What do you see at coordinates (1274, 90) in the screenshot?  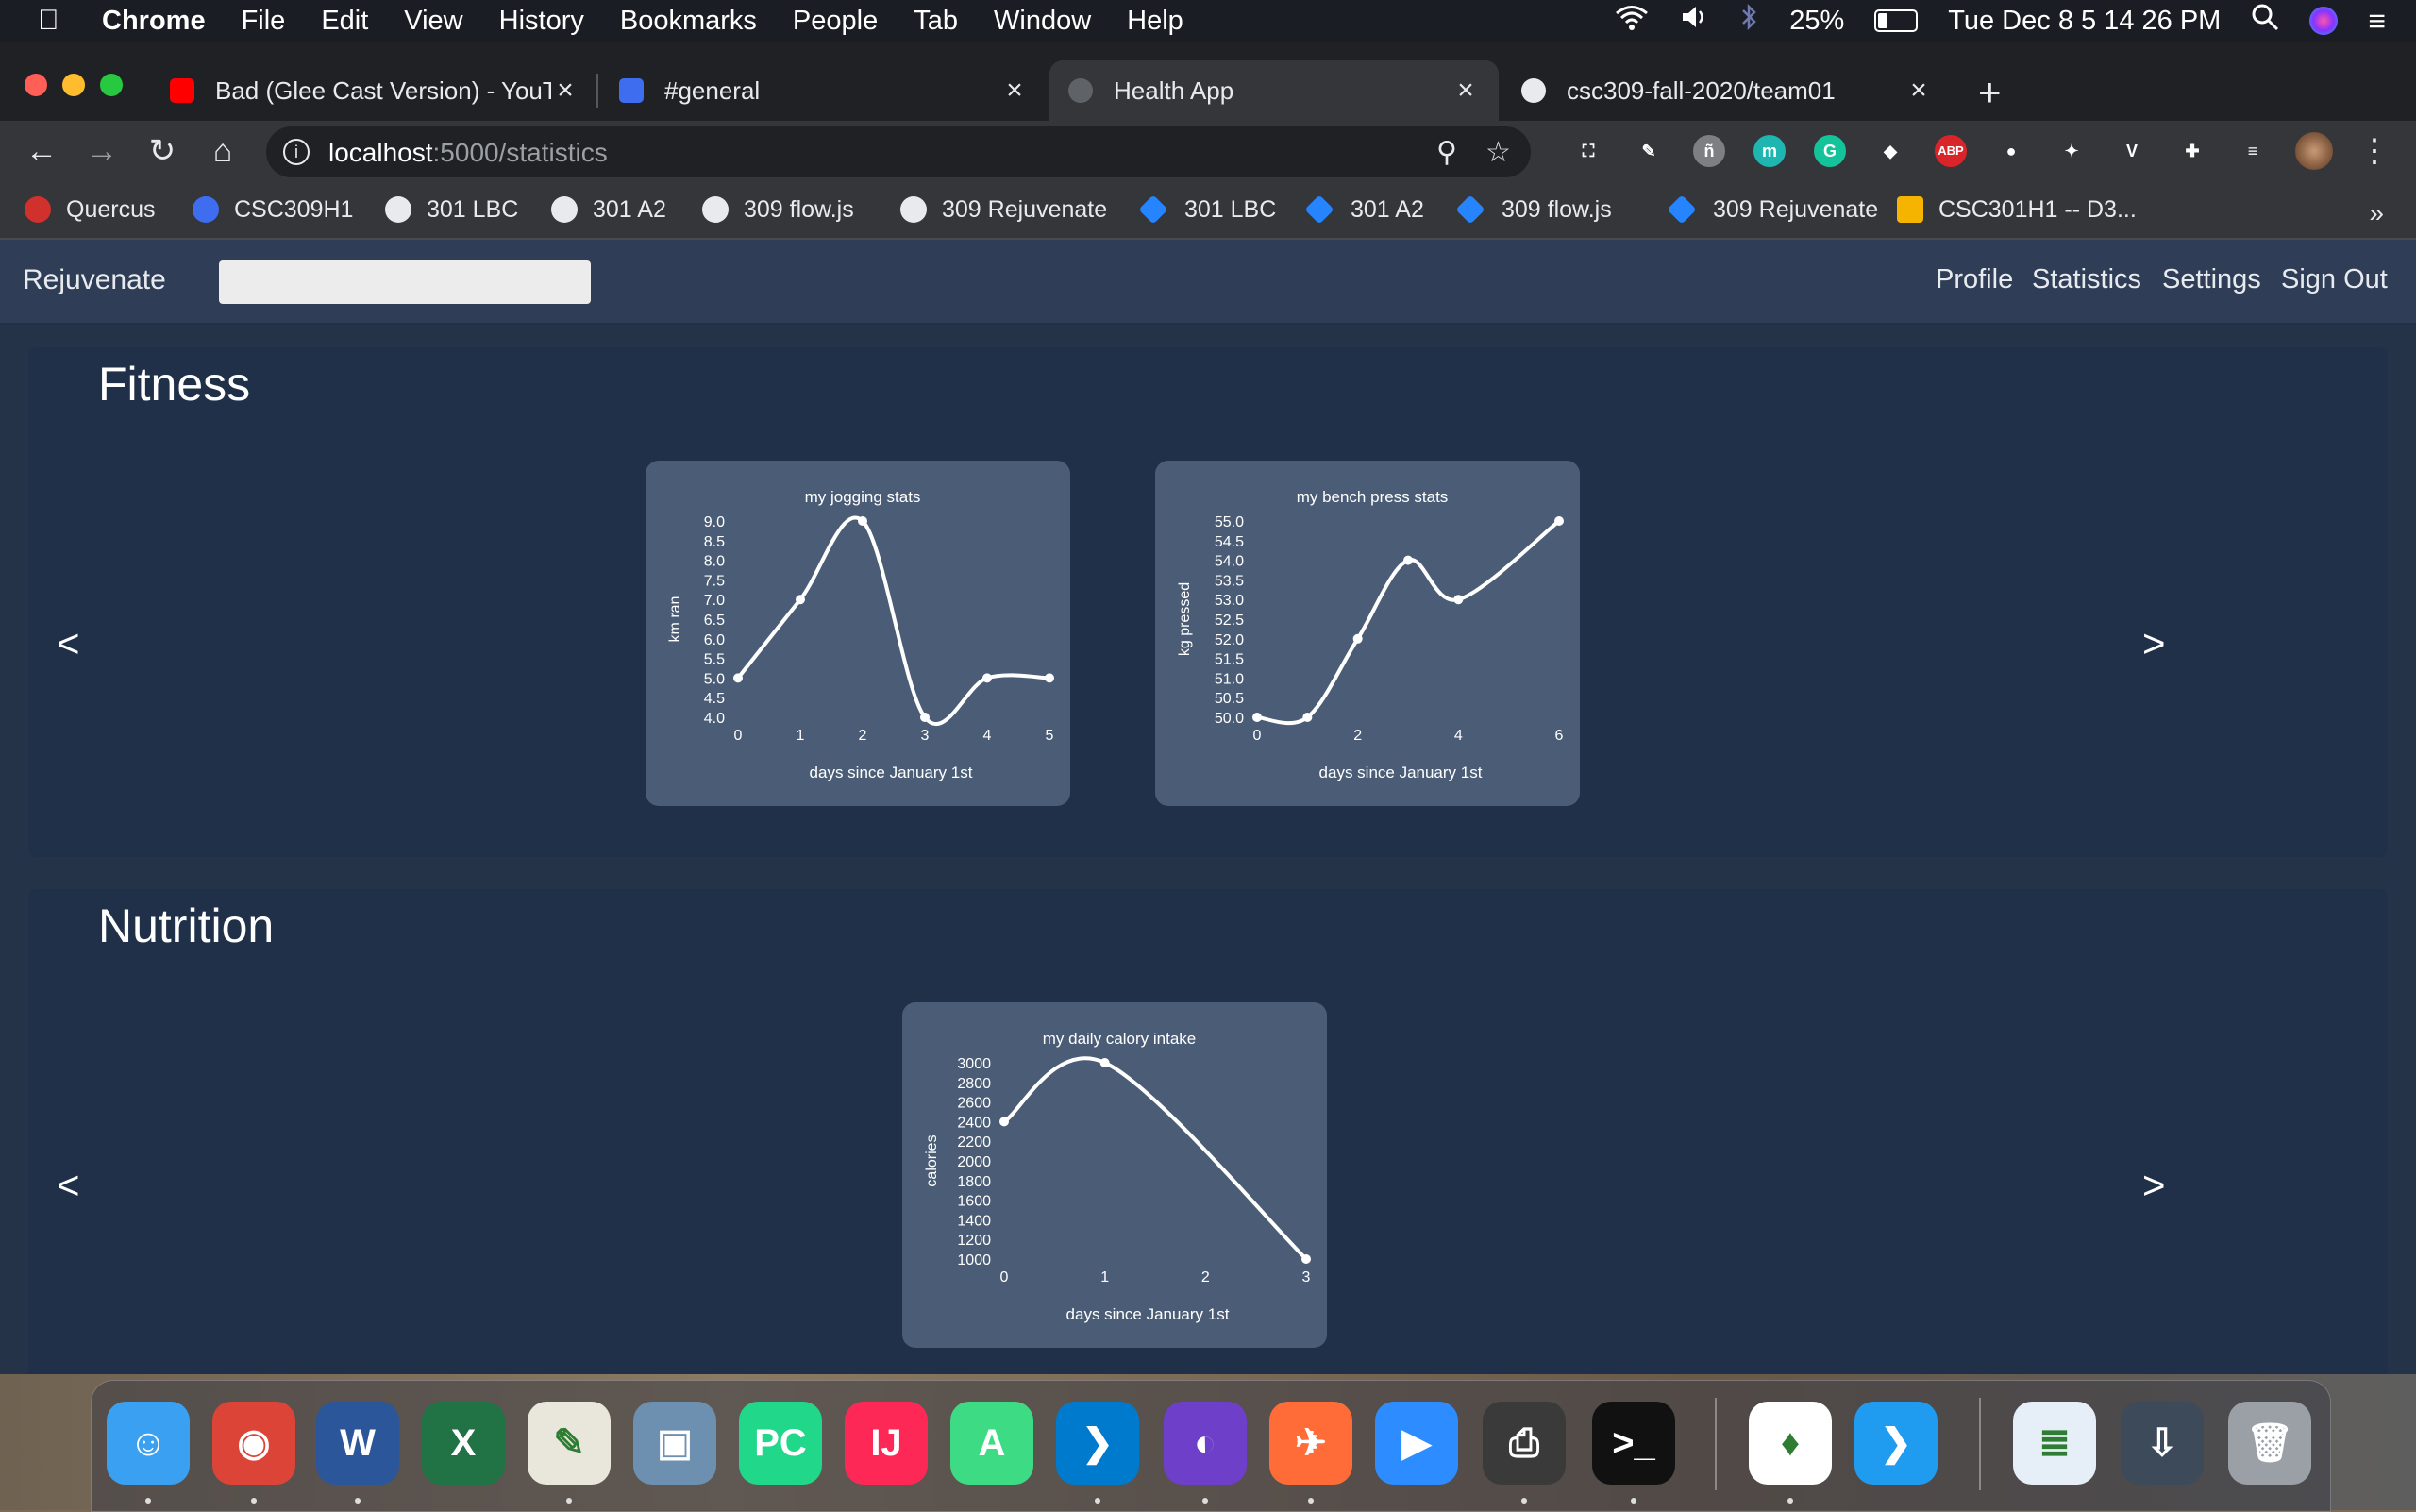 I see `tab-health-app: Health App ×` at bounding box center [1274, 90].